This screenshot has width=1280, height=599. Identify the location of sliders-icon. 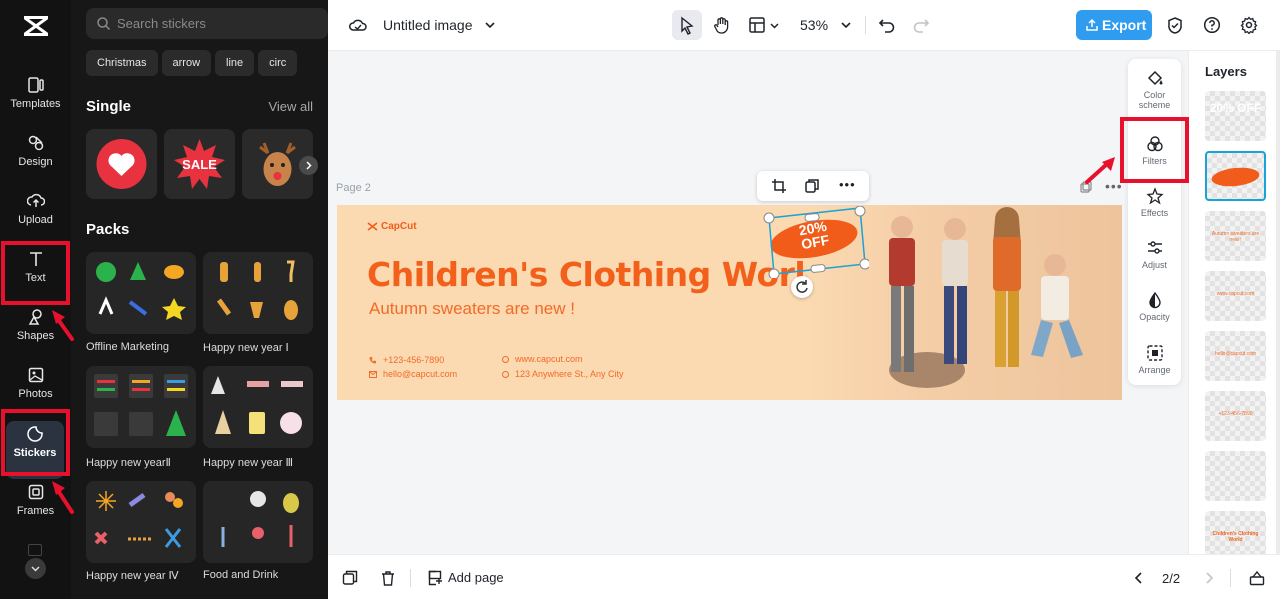
(1154, 247).